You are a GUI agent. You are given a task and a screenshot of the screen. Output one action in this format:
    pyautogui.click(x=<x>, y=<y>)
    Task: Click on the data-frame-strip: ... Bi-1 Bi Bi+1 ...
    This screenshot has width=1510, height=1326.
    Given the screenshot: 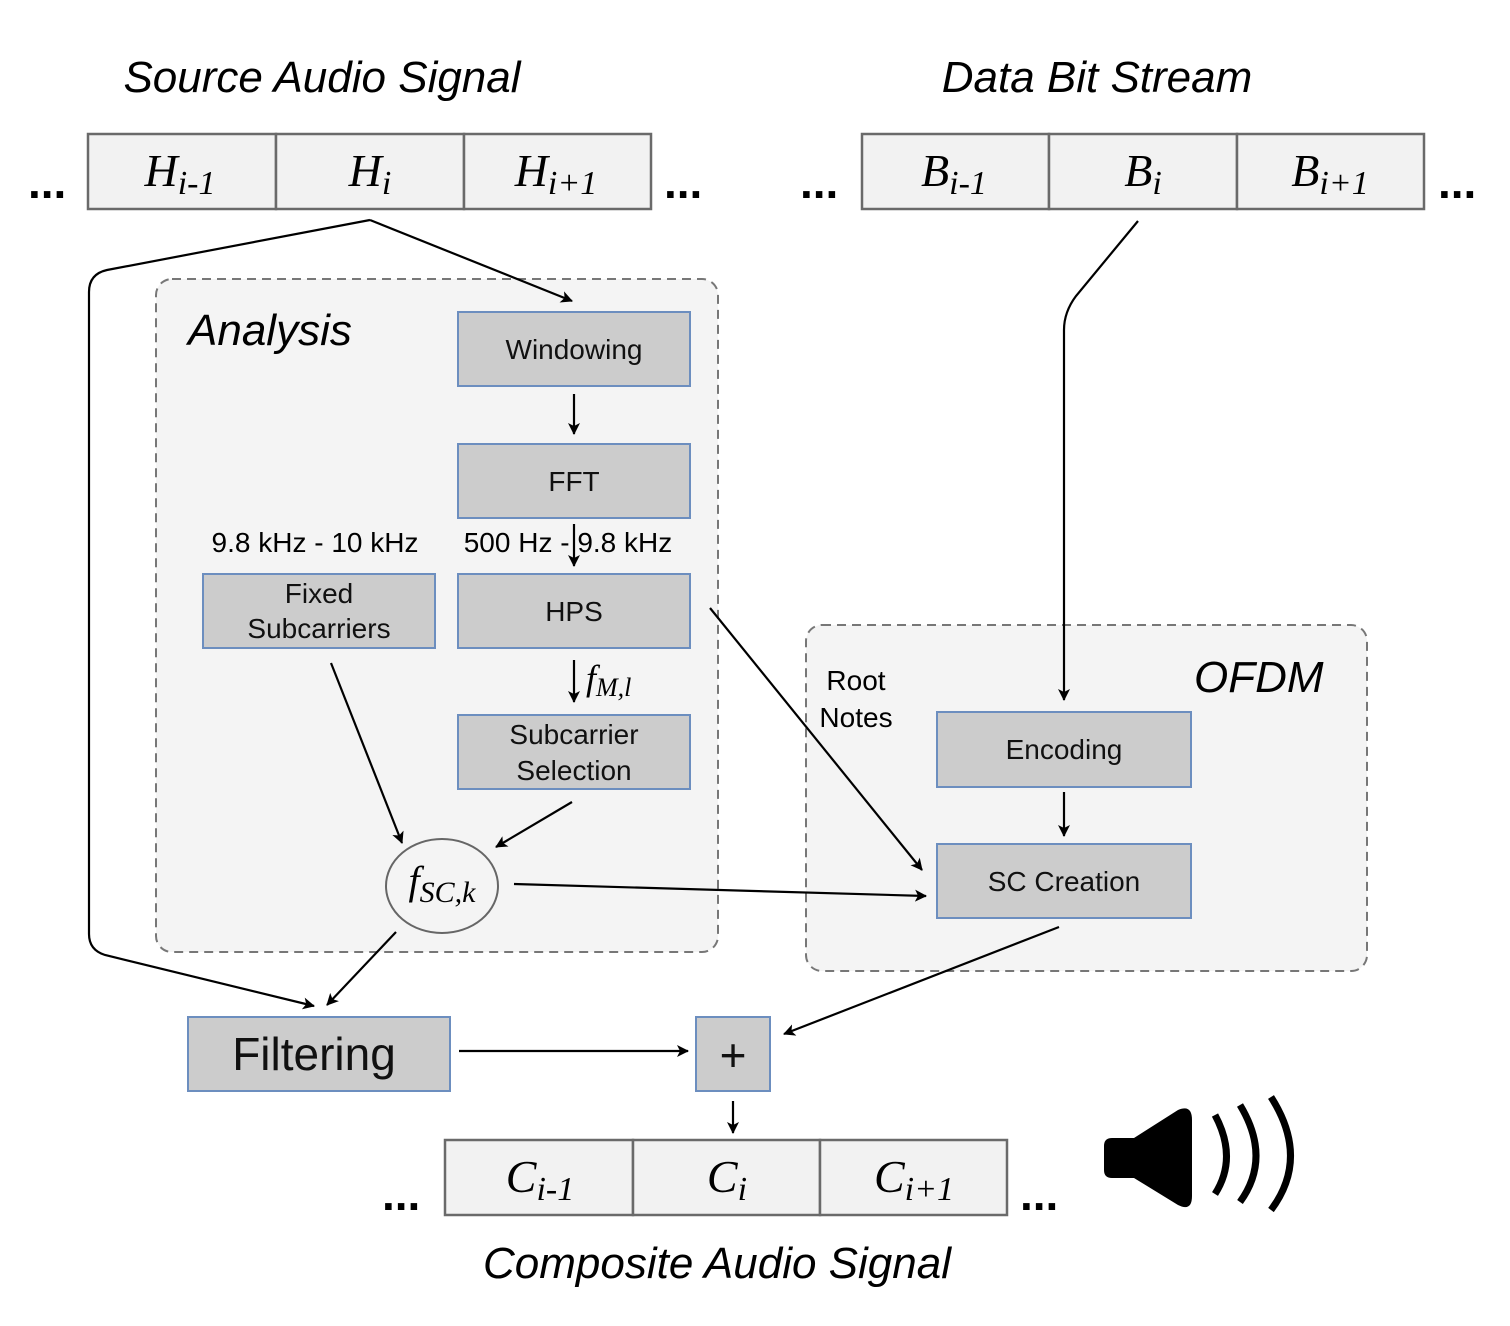 What is the action you would take?
    pyautogui.click(x=1138, y=171)
    